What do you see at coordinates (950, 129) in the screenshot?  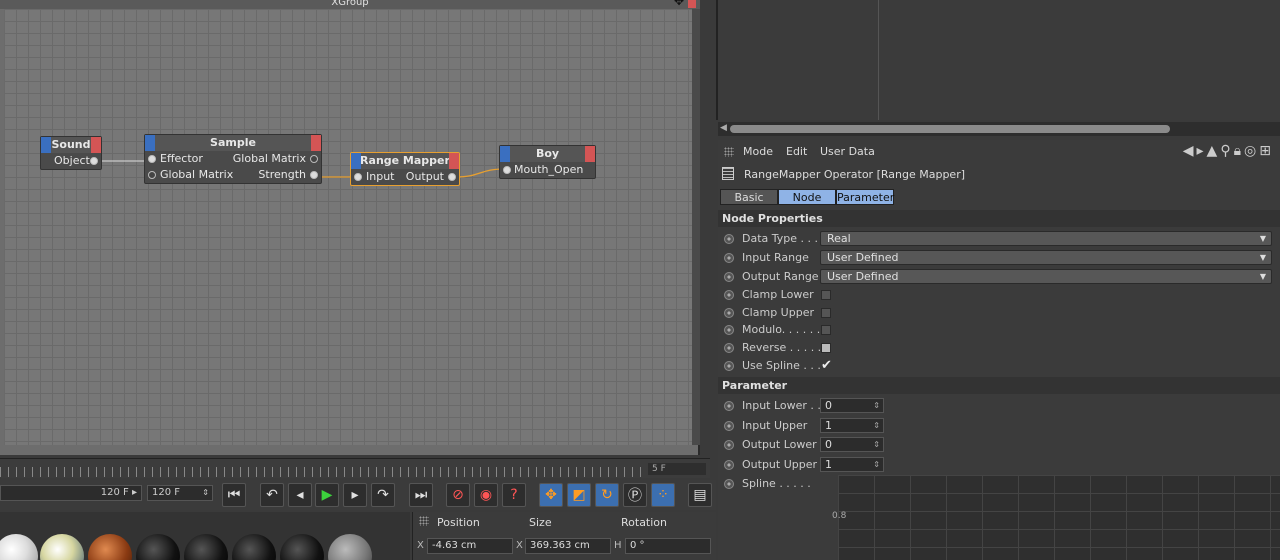 I see `hscroll-thumb` at bounding box center [950, 129].